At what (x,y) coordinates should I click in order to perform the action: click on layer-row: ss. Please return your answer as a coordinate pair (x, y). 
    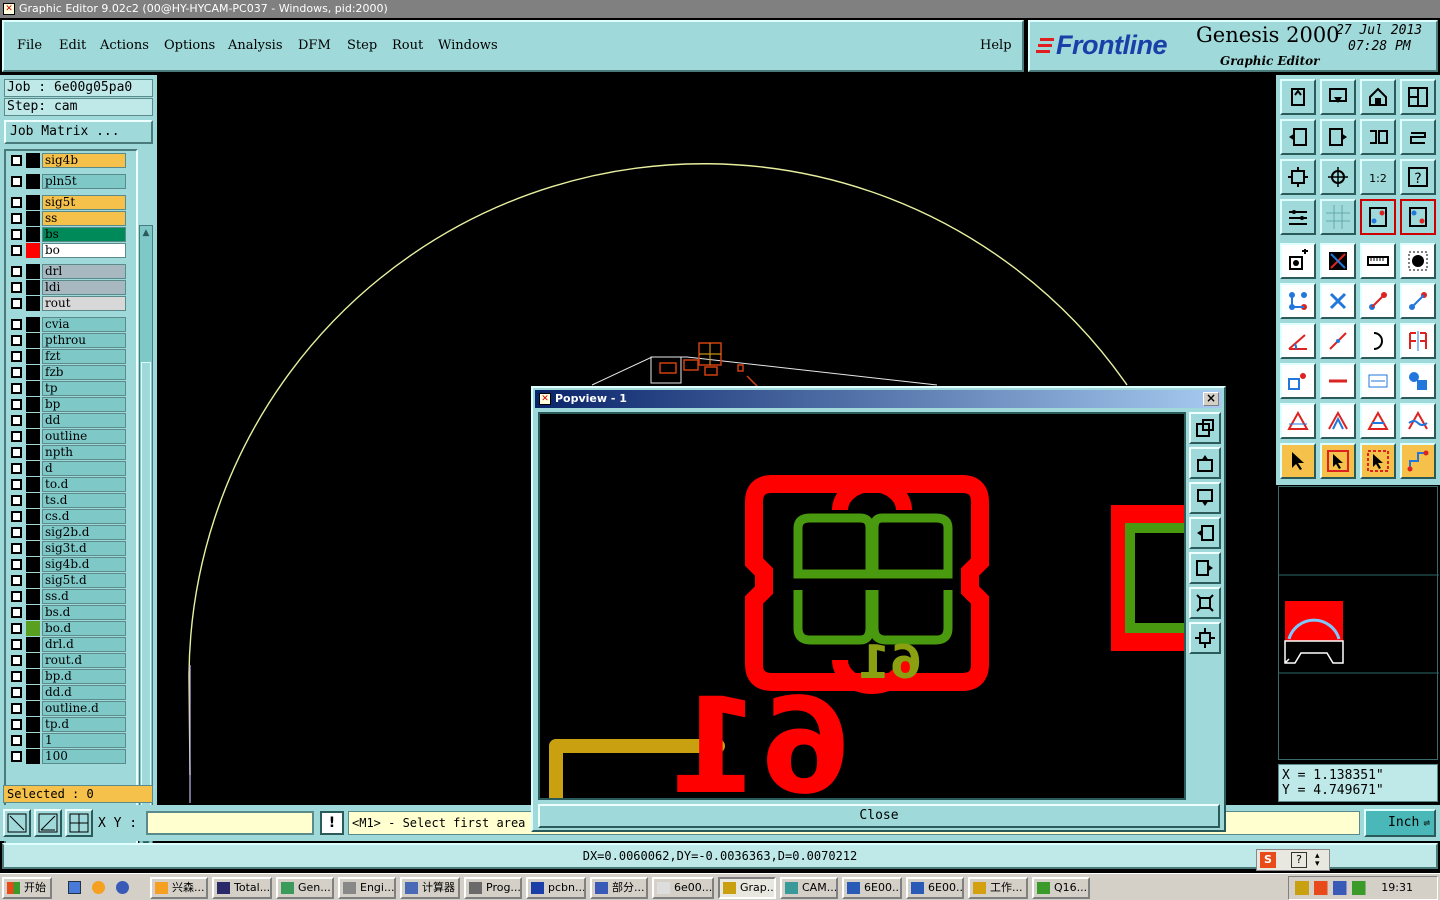
    Looking at the image, I should click on (68, 218).